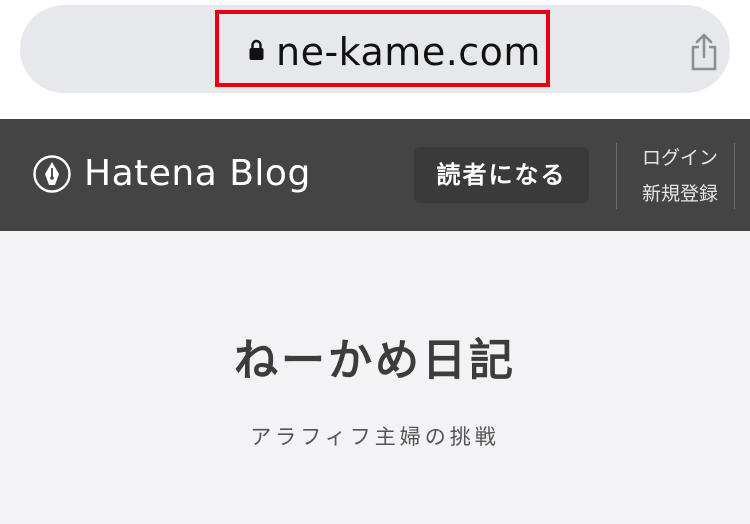  What do you see at coordinates (375, 361) in the screenshot?
I see `blog-title: ねーかめ日記` at bounding box center [375, 361].